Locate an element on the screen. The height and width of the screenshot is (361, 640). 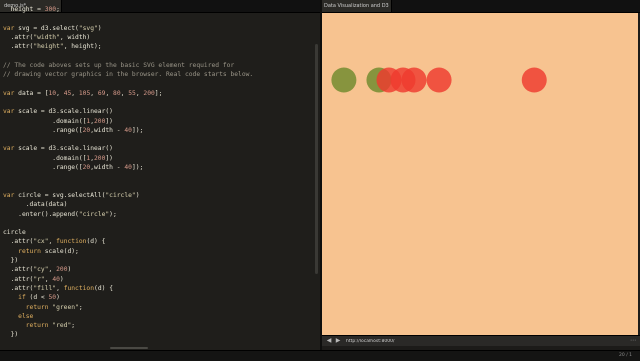
editor-horizontal-scrollbar is located at coordinates (129, 348).